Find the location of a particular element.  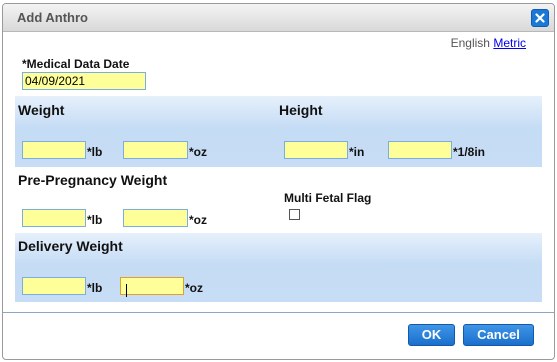

multi-fetal-checkbox is located at coordinates (294, 214).